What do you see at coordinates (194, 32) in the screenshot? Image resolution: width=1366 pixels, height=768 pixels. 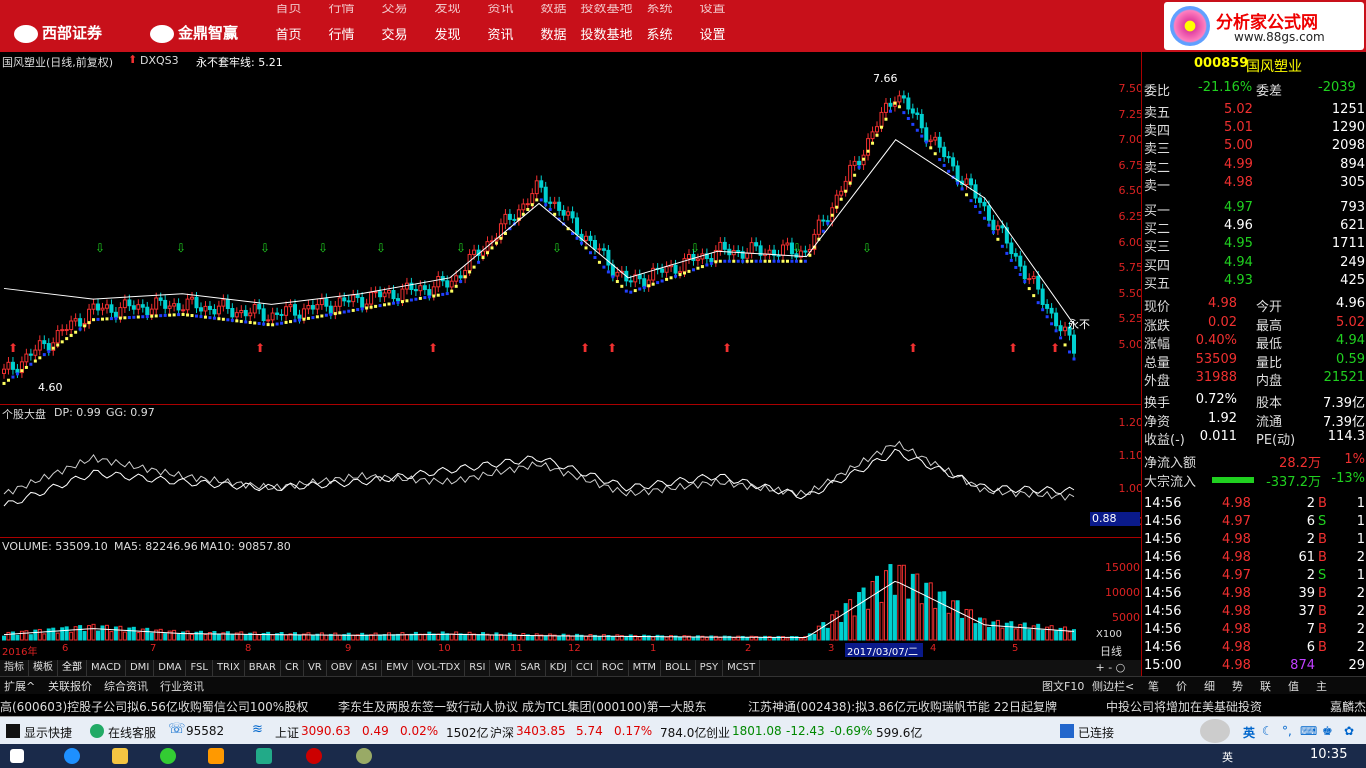 I see `partner-logo: 金鼎智赢` at bounding box center [194, 32].